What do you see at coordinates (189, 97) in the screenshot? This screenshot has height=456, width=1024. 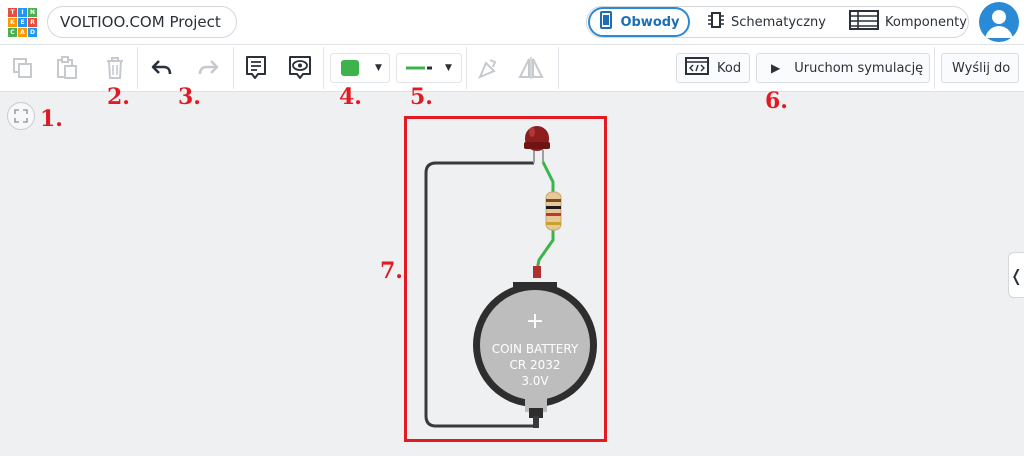 I see `annotation-3: 3.` at bounding box center [189, 97].